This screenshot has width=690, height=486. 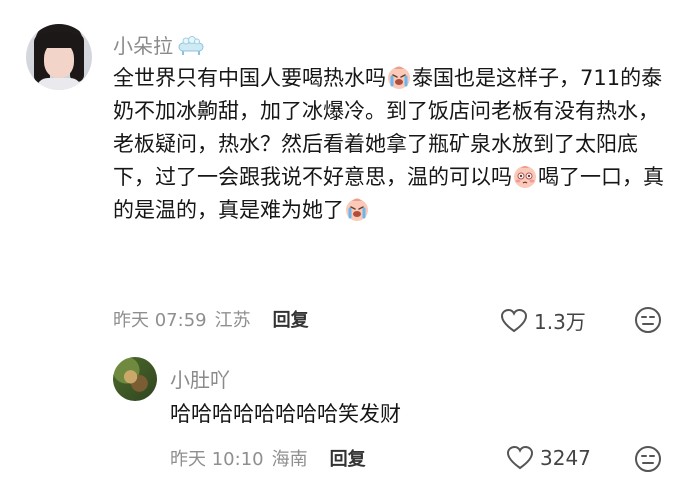 I want to click on reply-location: 海南, so click(x=289, y=459).